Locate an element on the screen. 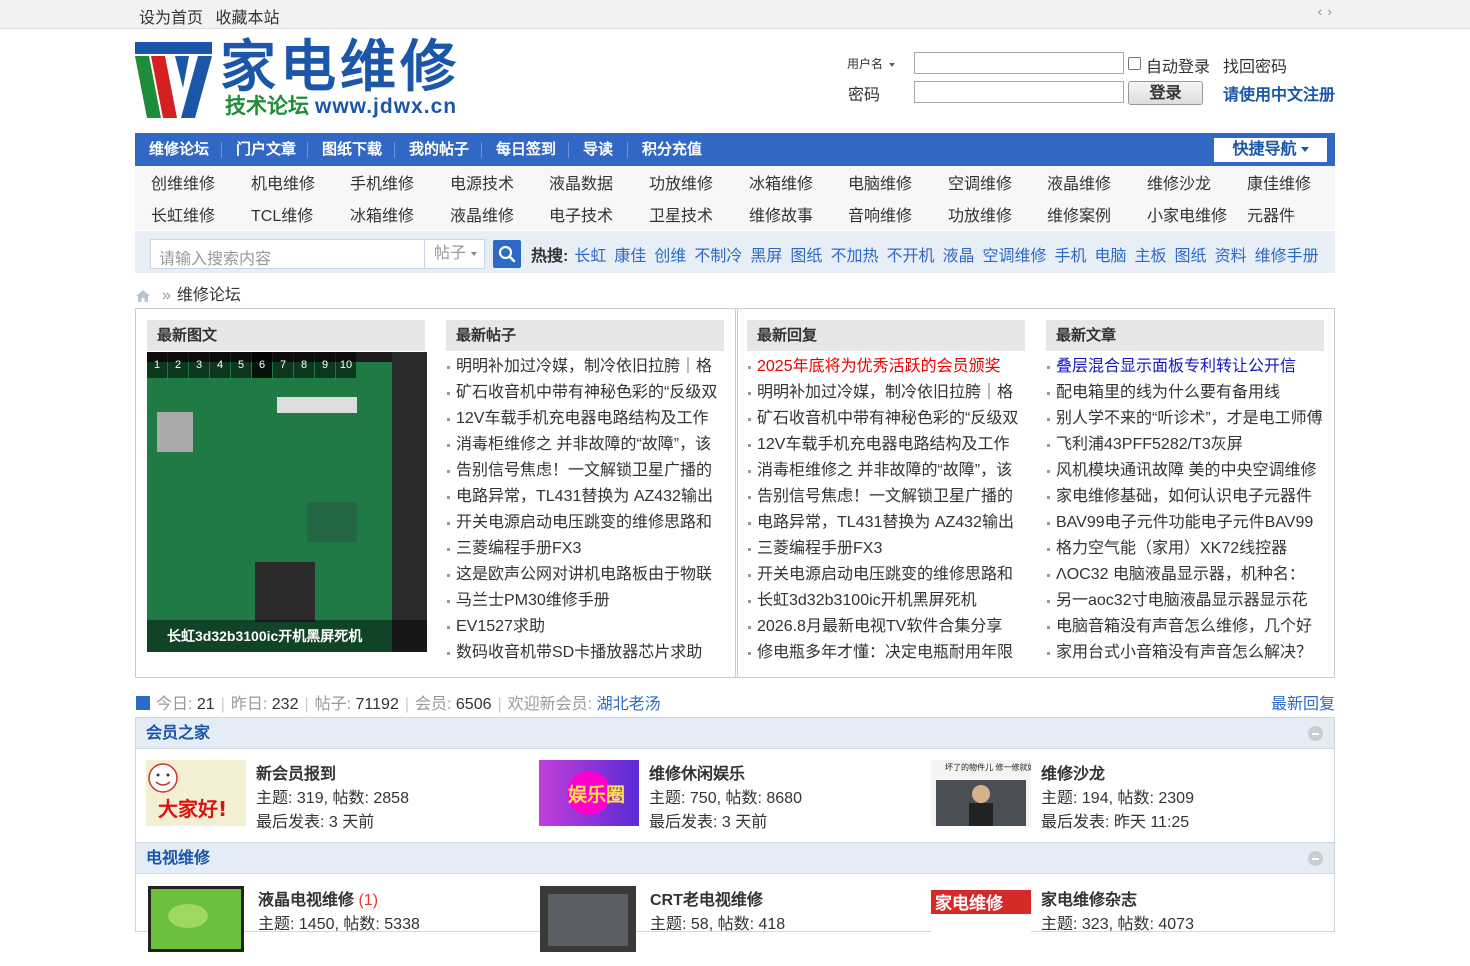 This screenshot has width=1470, height=966. forum-item: CRT老电视维修 主题: 58, 帖数: 418 is located at coordinates (730, 926).